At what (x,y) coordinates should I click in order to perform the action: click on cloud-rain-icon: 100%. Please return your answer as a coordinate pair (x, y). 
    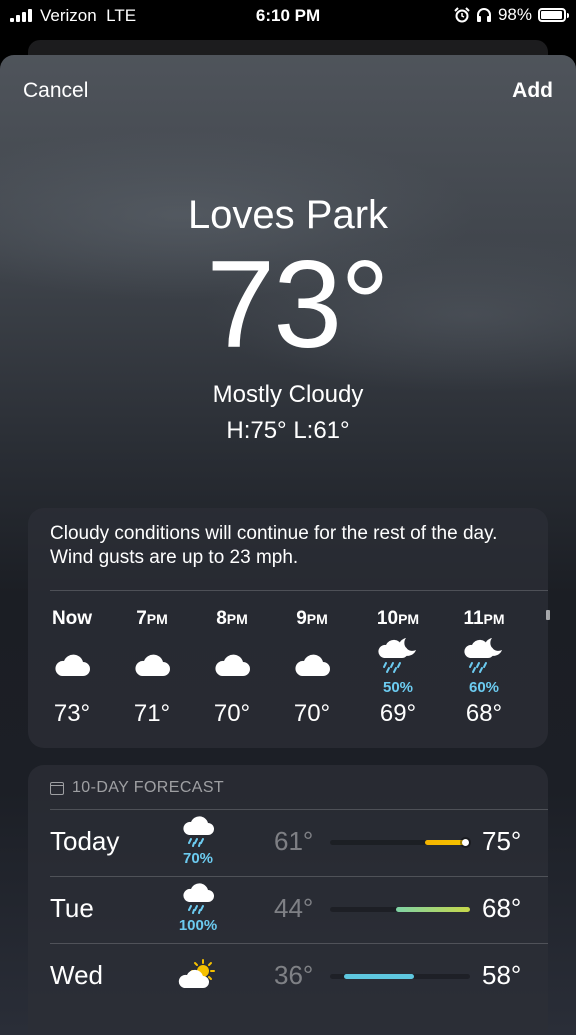
    Looking at the image, I should click on (198, 908).